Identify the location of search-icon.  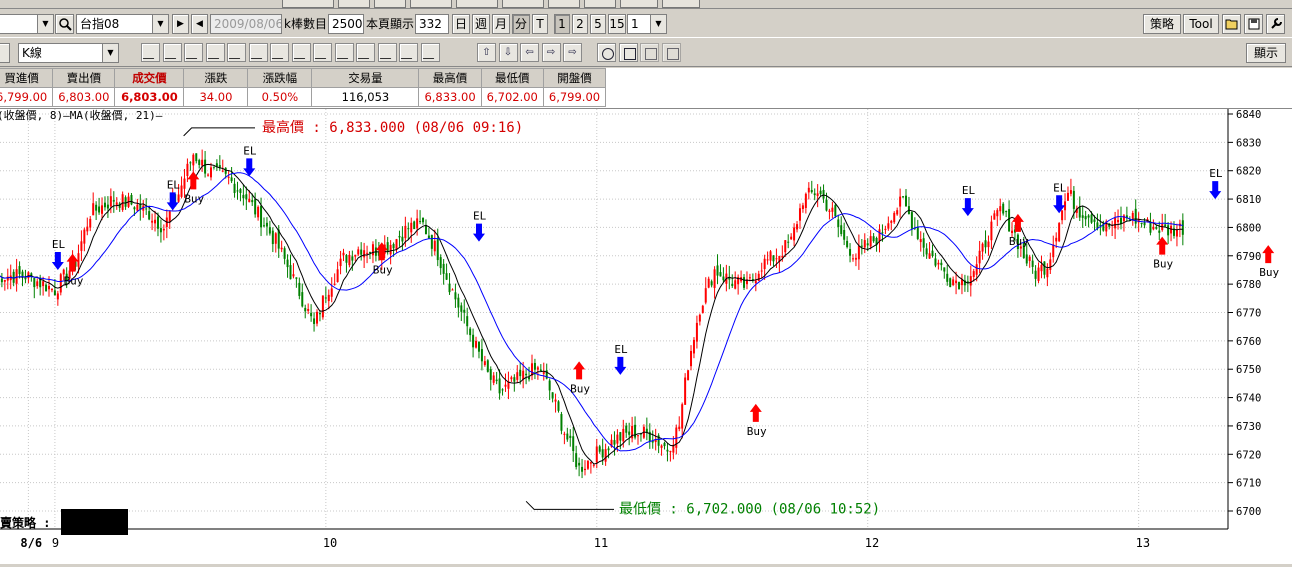
(65, 24).